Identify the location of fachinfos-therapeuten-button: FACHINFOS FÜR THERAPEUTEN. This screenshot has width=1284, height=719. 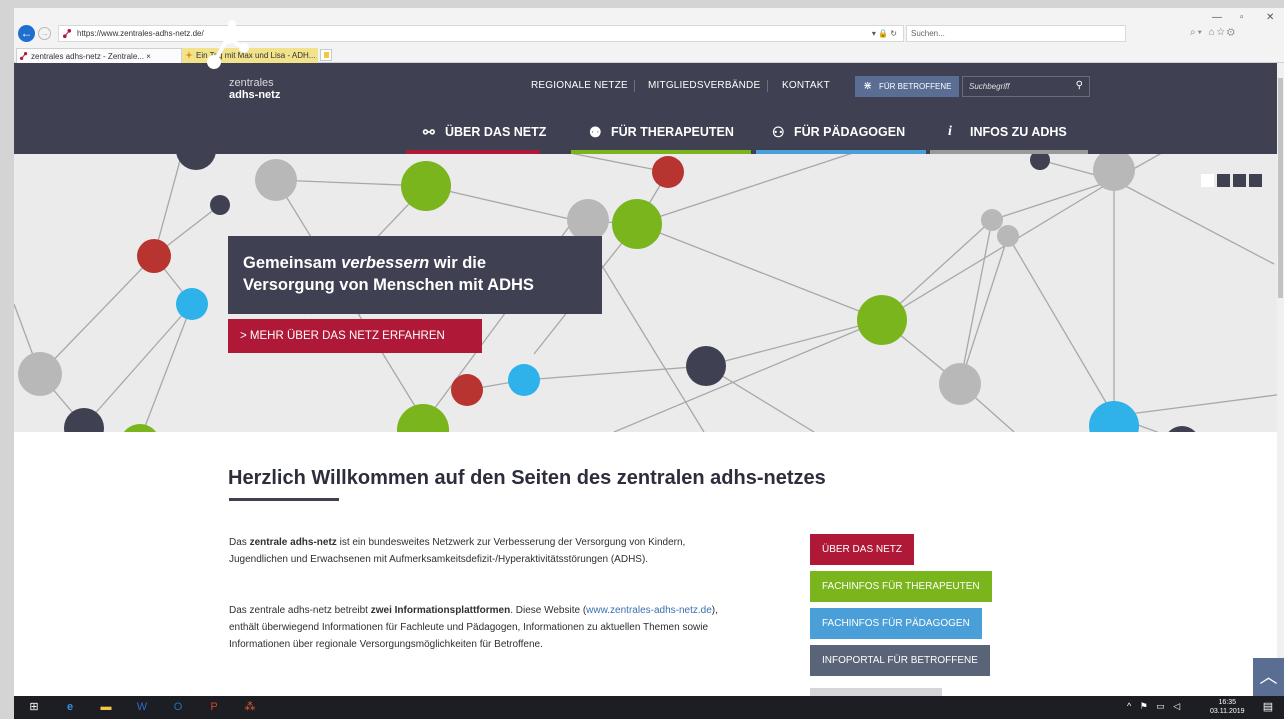
(901, 586).